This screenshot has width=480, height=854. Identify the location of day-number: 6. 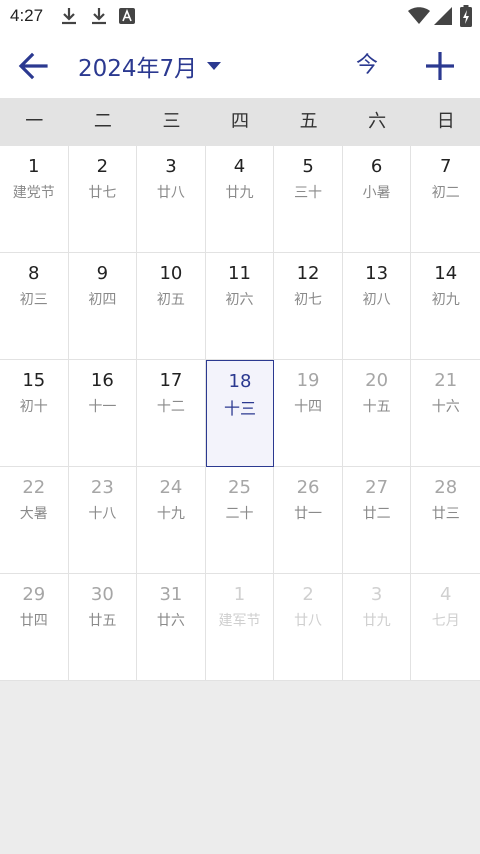
(376, 166).